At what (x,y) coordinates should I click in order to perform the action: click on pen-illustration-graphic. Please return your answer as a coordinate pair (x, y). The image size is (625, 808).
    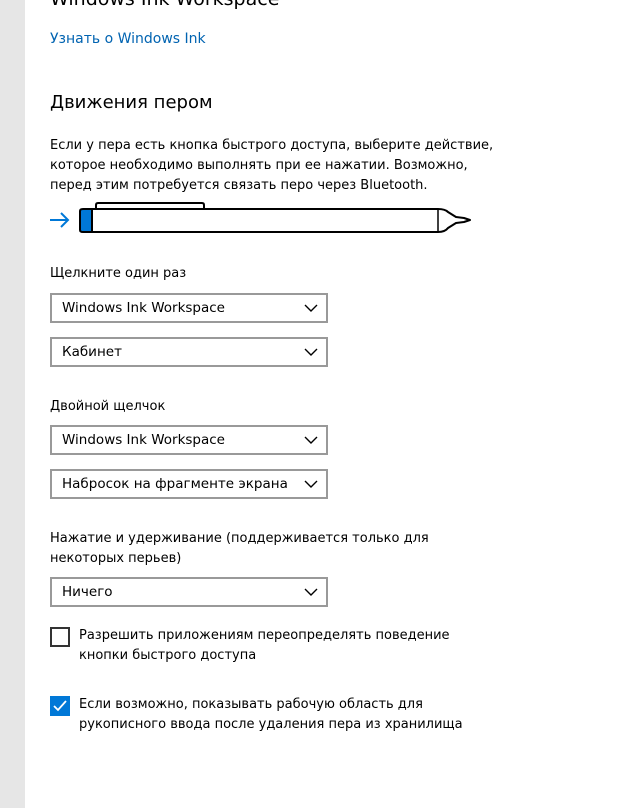
    Looking at the image, I should click on (260, 217).